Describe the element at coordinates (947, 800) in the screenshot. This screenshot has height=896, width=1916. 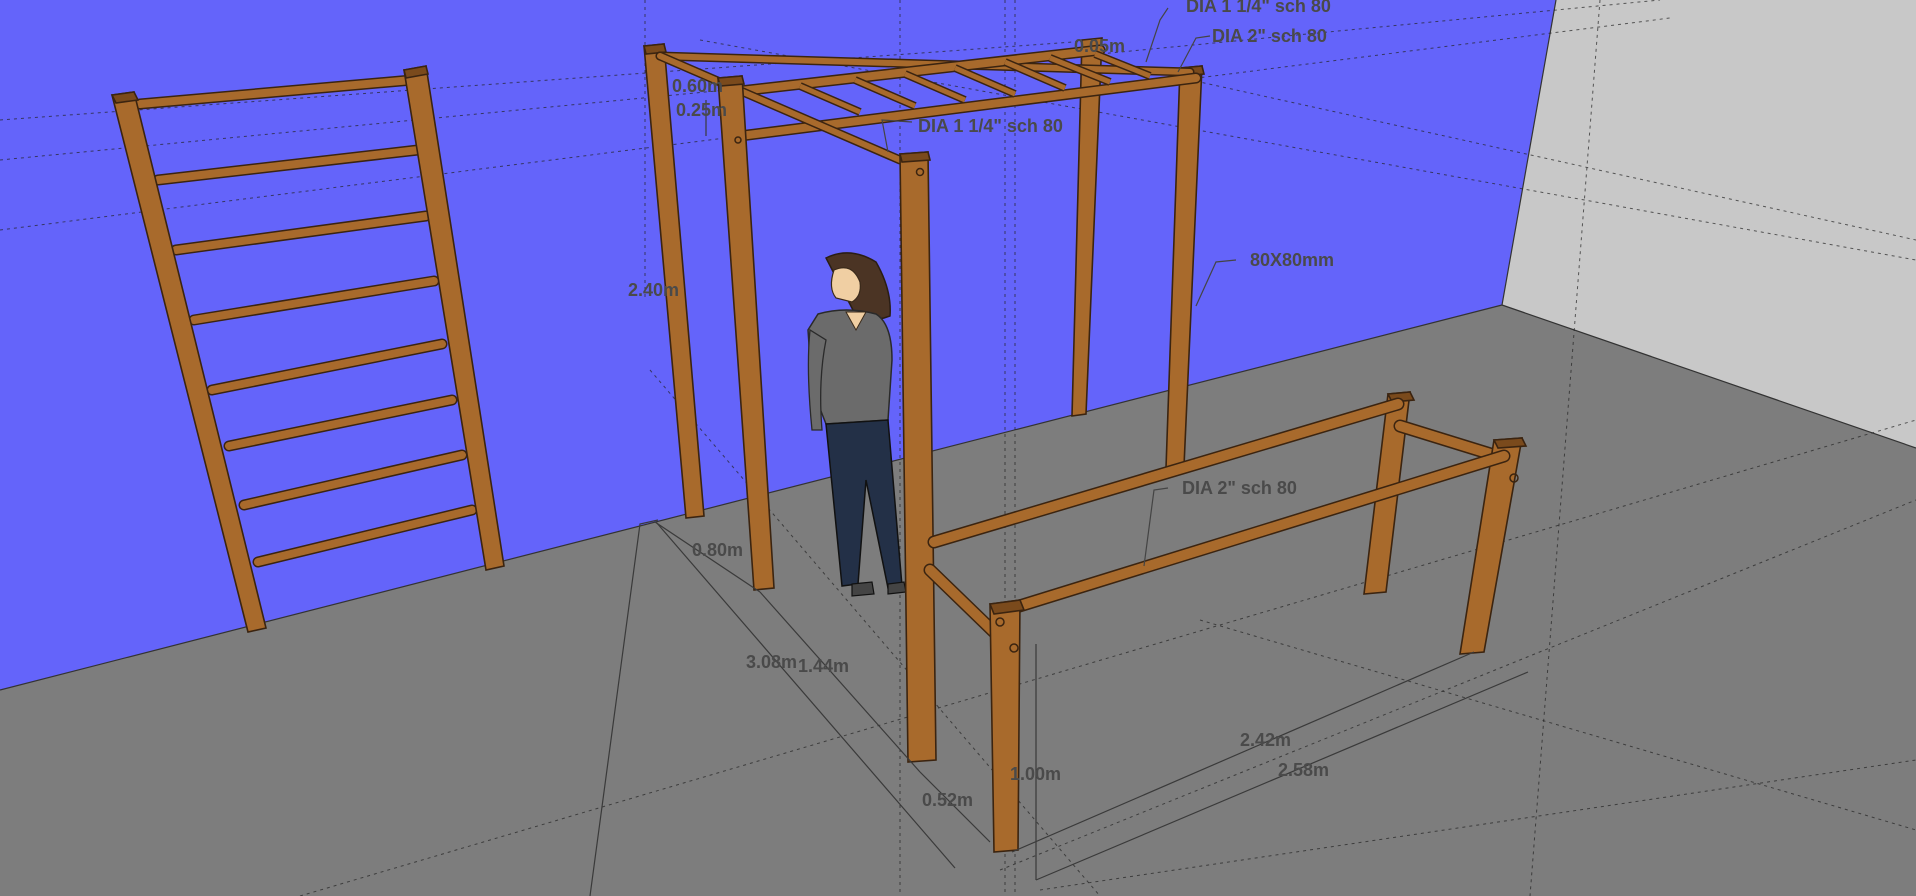
I see `dim-gap: 0.52m` at that location.